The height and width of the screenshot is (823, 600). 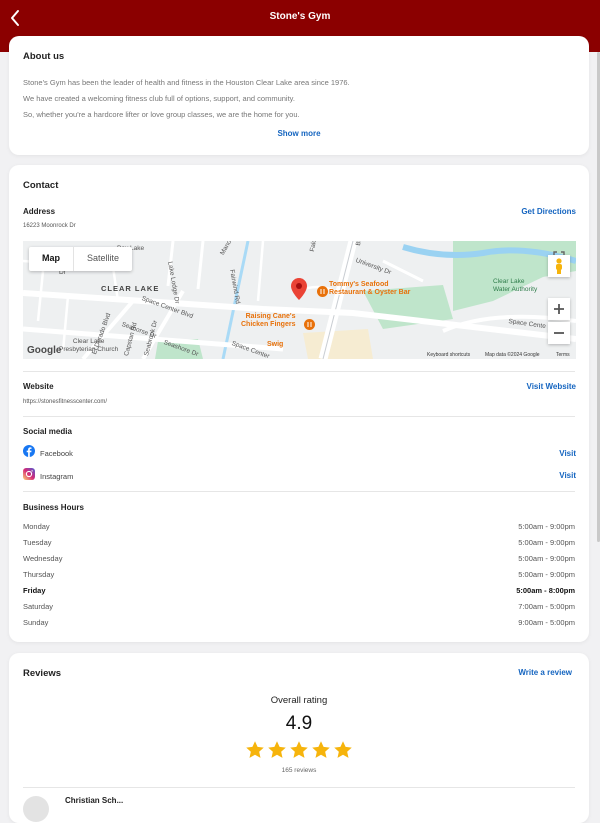 What do you see at coordinates (56, 453) in the screenshot?
I see `social-name: Facebook` at bounding box center [56, 453].